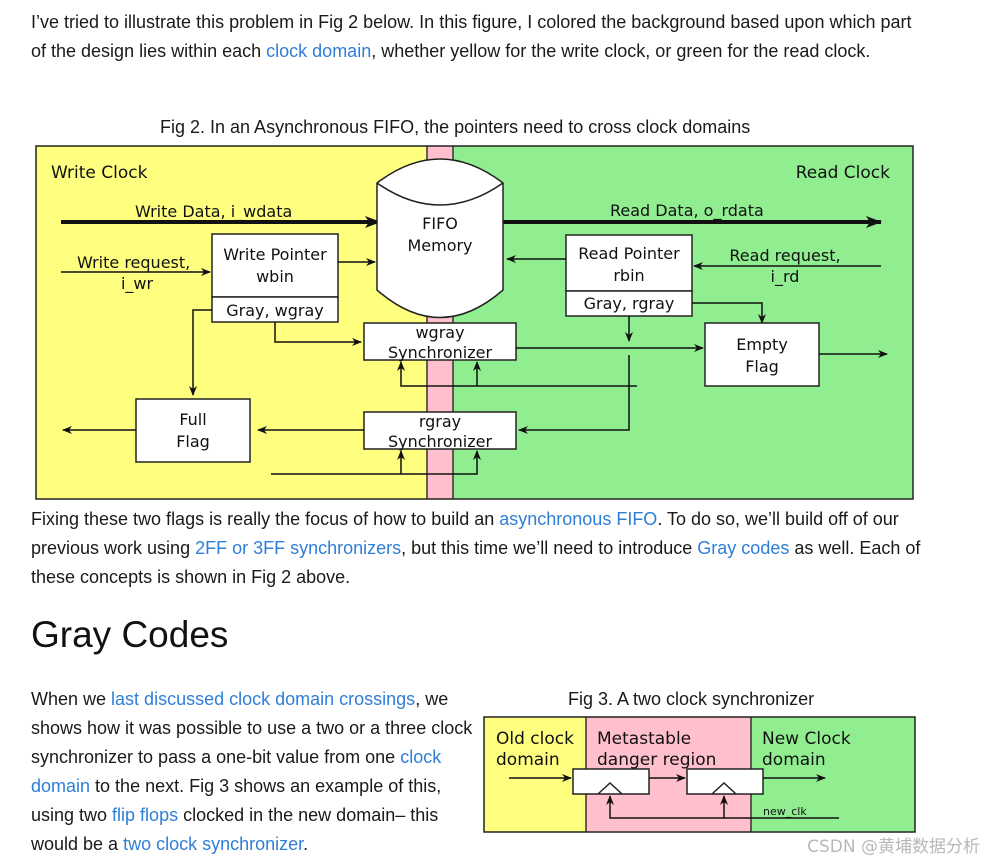 The image size is (994, 863). I want to click on svg-text: Read Pointer, so click(629, 253).